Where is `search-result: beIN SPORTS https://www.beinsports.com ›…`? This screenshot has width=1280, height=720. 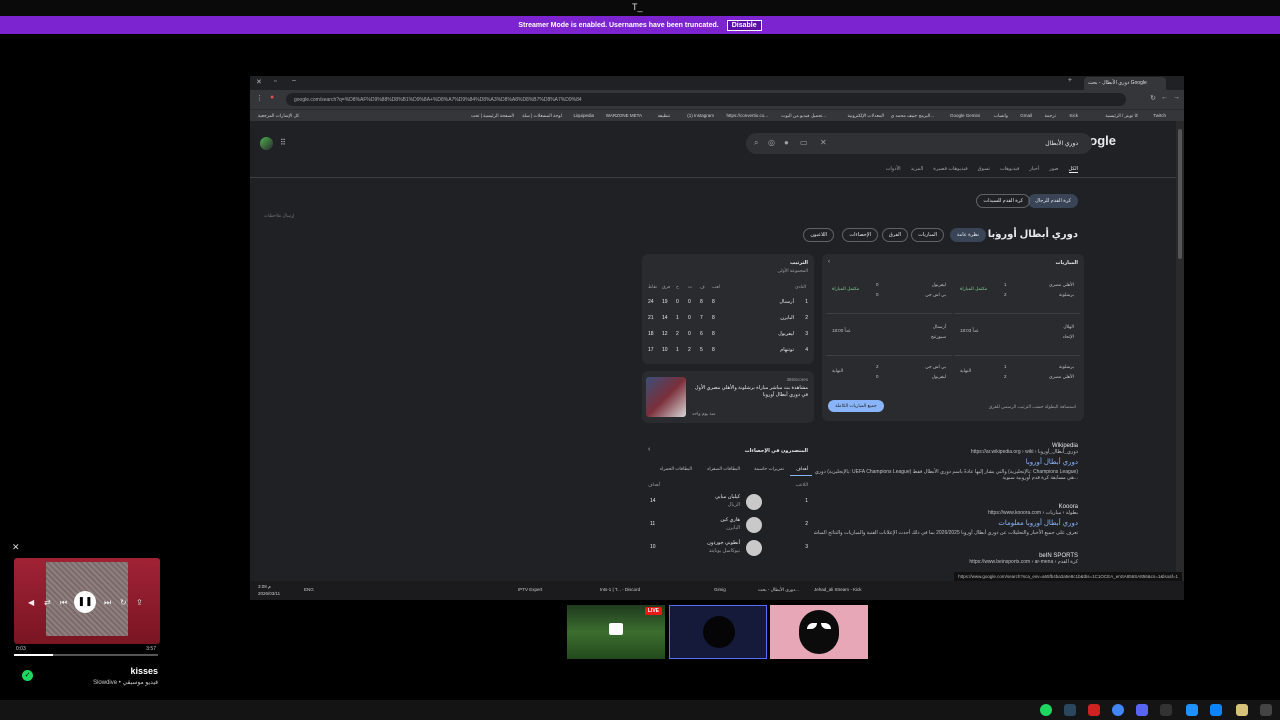 search-result: beIN SPORTS https://www.beinsports.com ›… is located at coordinates (933, 559).